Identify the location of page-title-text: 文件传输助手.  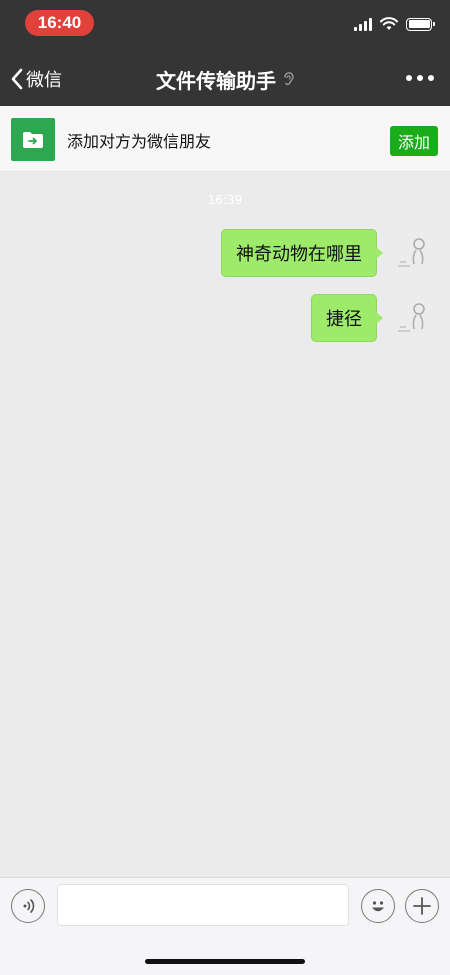
(216, 80).